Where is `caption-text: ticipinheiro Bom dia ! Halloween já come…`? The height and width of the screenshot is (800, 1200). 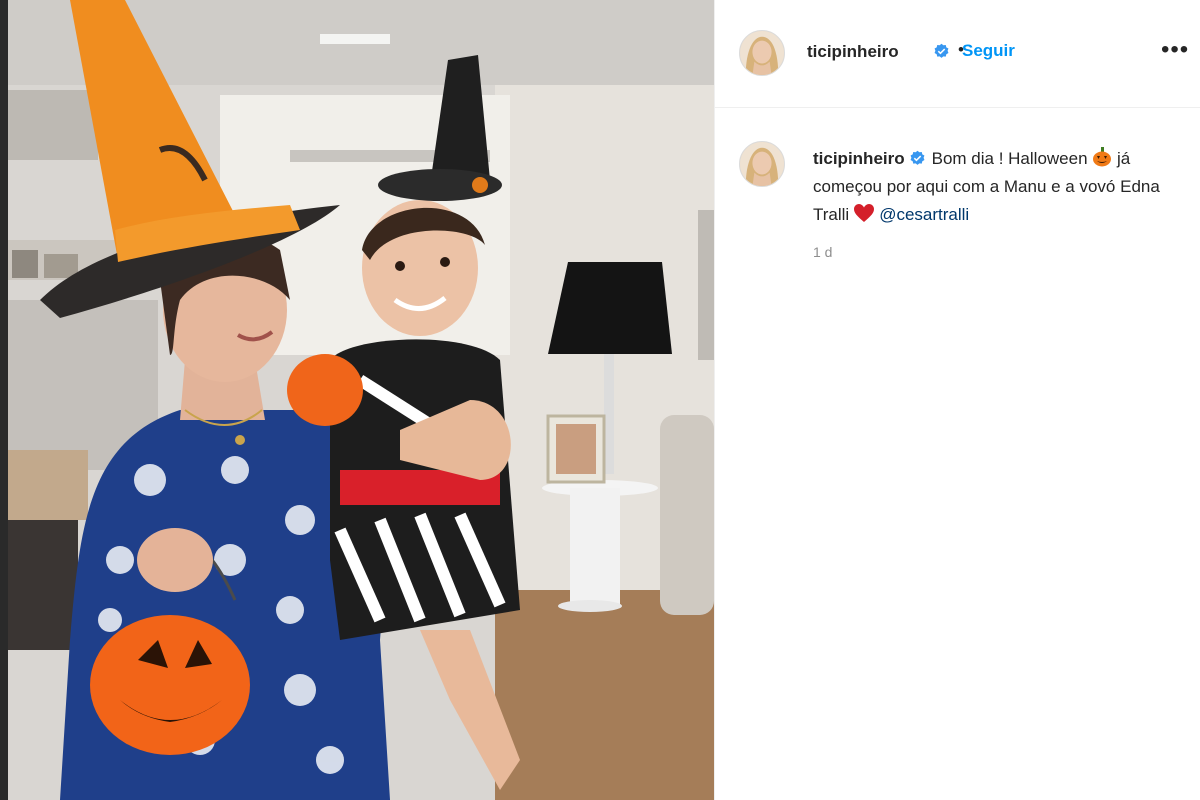
caption-text: ticipinheiro Bom dia ! Halloween já come… is located at coordinates (993, 187).